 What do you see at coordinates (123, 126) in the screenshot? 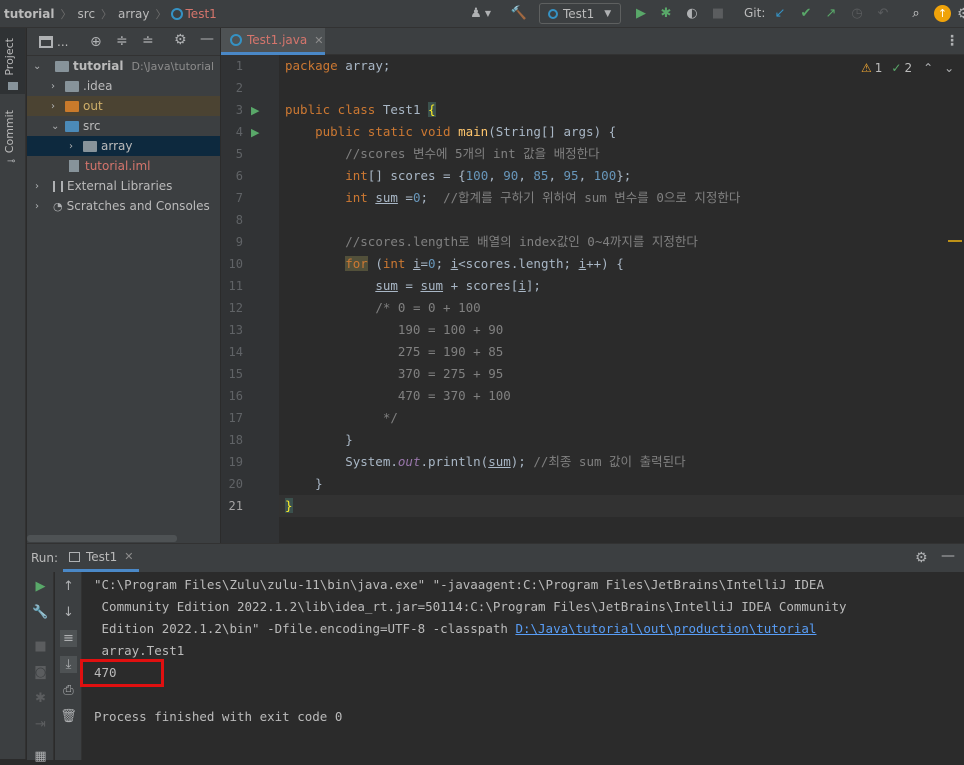
I see `tree-item-src: ⌄ src` at bounding box center [123, 126].